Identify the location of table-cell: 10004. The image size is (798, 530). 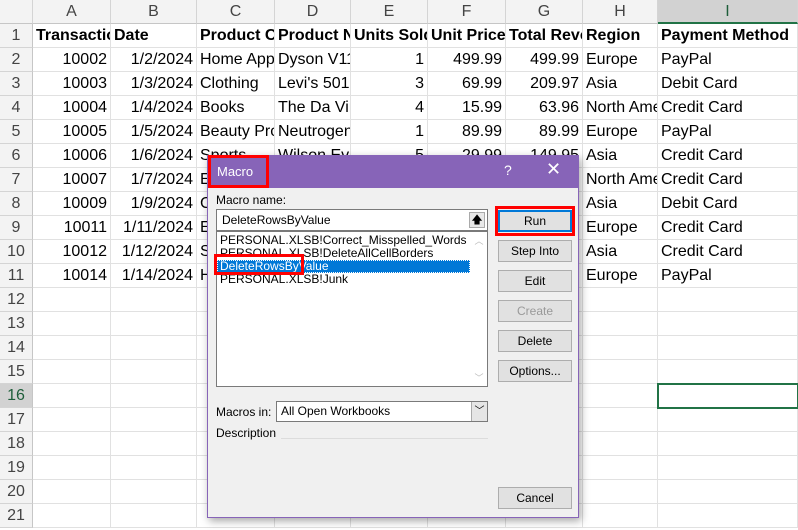
(72, 108).